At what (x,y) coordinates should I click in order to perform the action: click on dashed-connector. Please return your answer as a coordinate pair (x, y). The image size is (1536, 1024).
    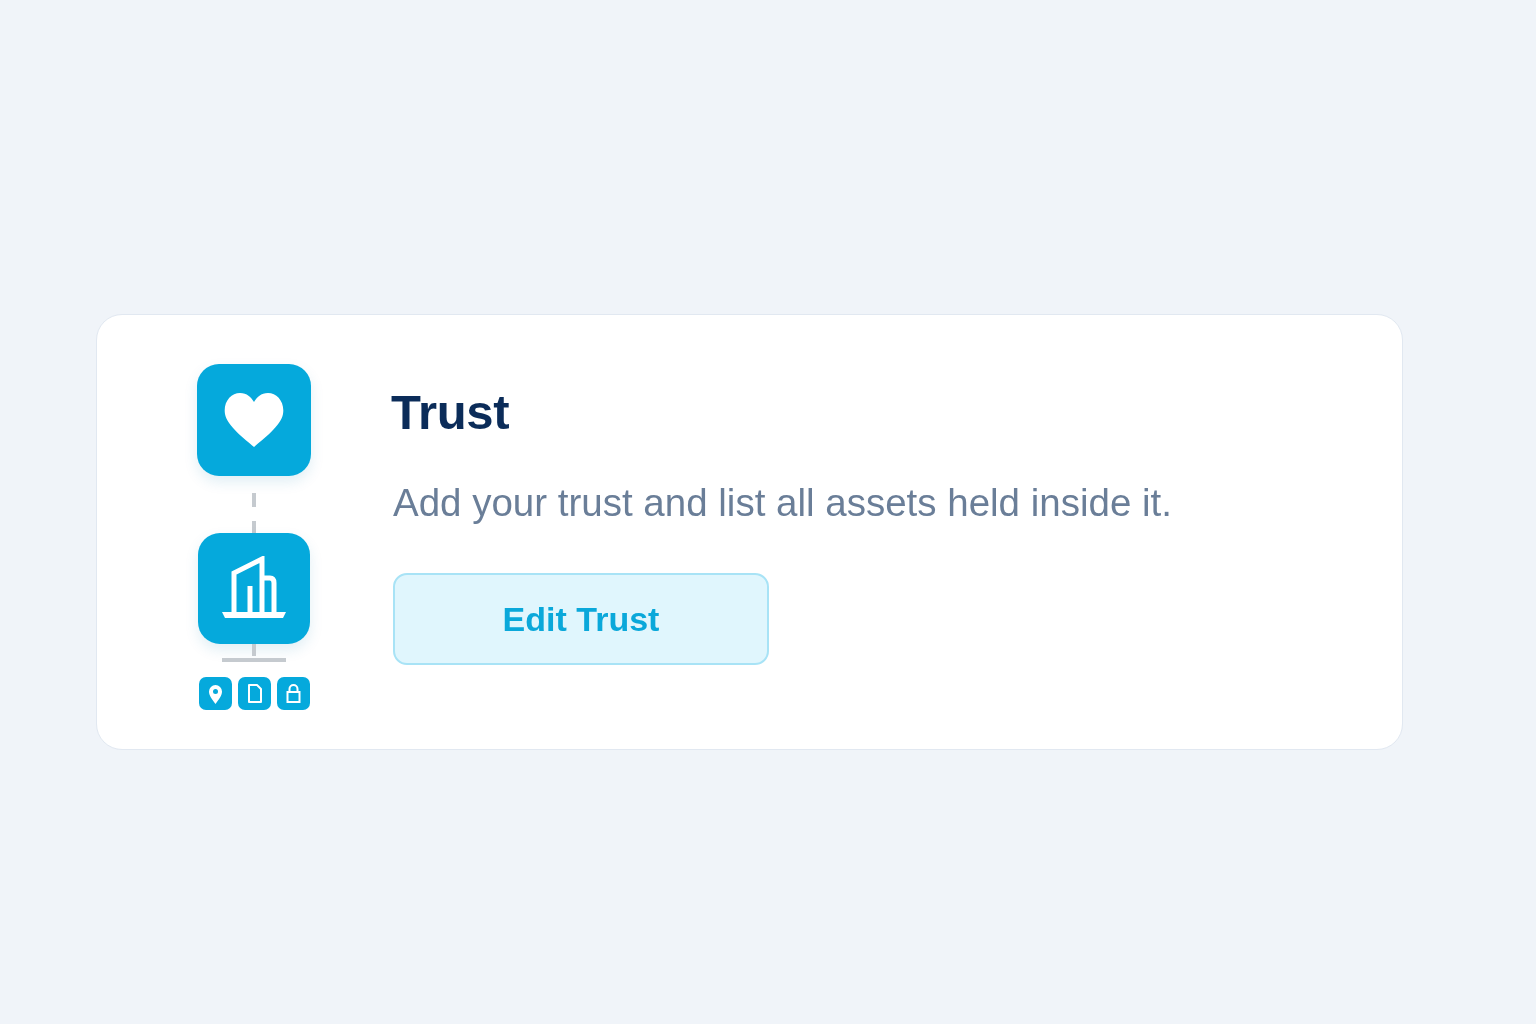
    Looking at the image, I should click on (254, 513).